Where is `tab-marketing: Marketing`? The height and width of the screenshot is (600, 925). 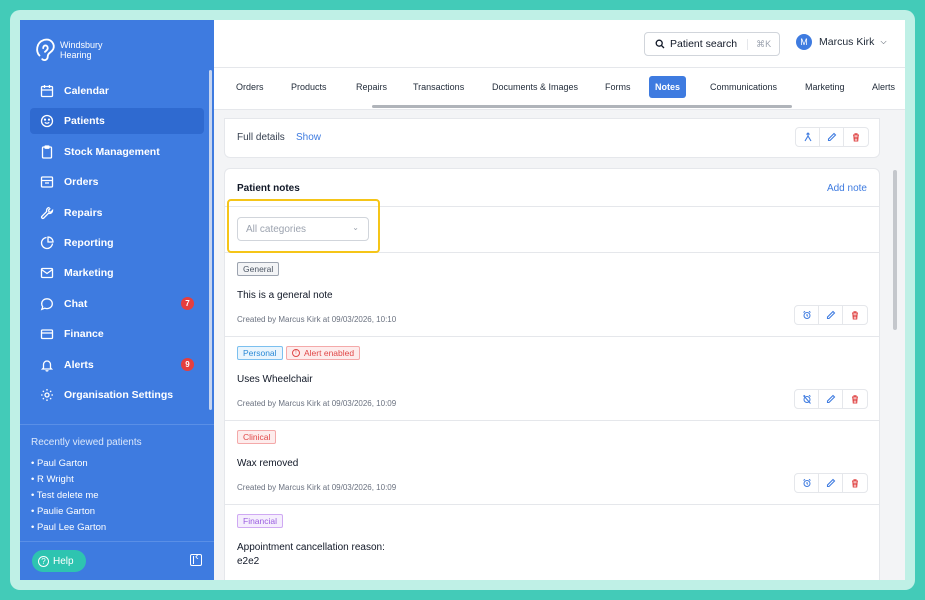 tab-marketing: Marketing is located at coordinates (825, 87).